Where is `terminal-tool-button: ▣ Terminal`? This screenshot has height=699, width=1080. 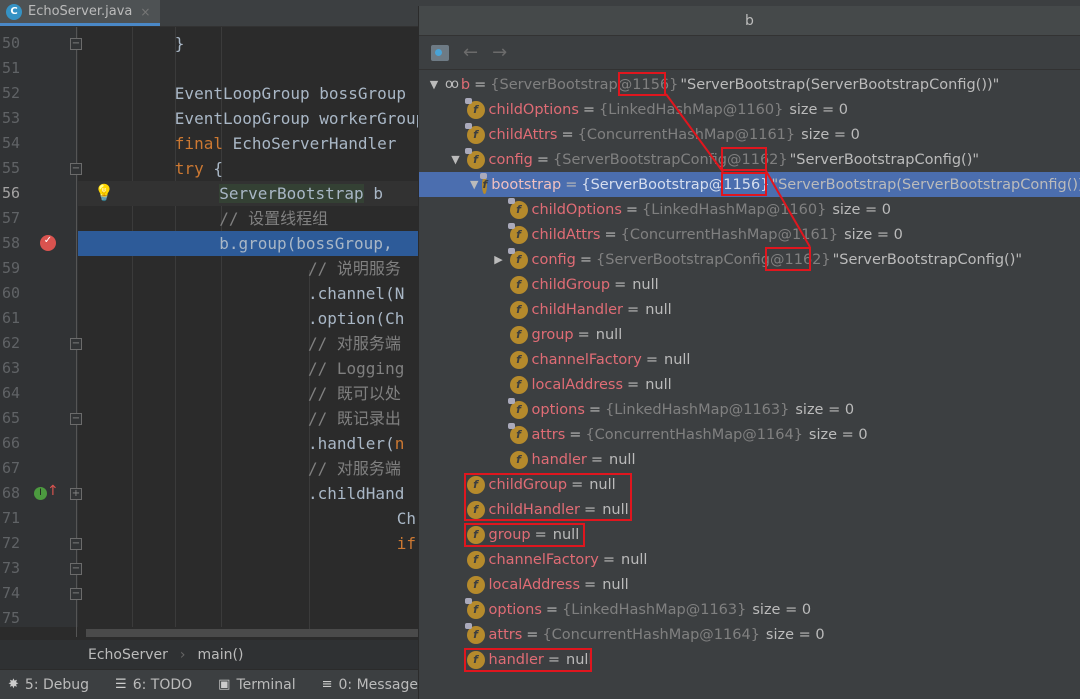 terminal-tool-button: ▣ Terminal is located at coordinates (256, 685).